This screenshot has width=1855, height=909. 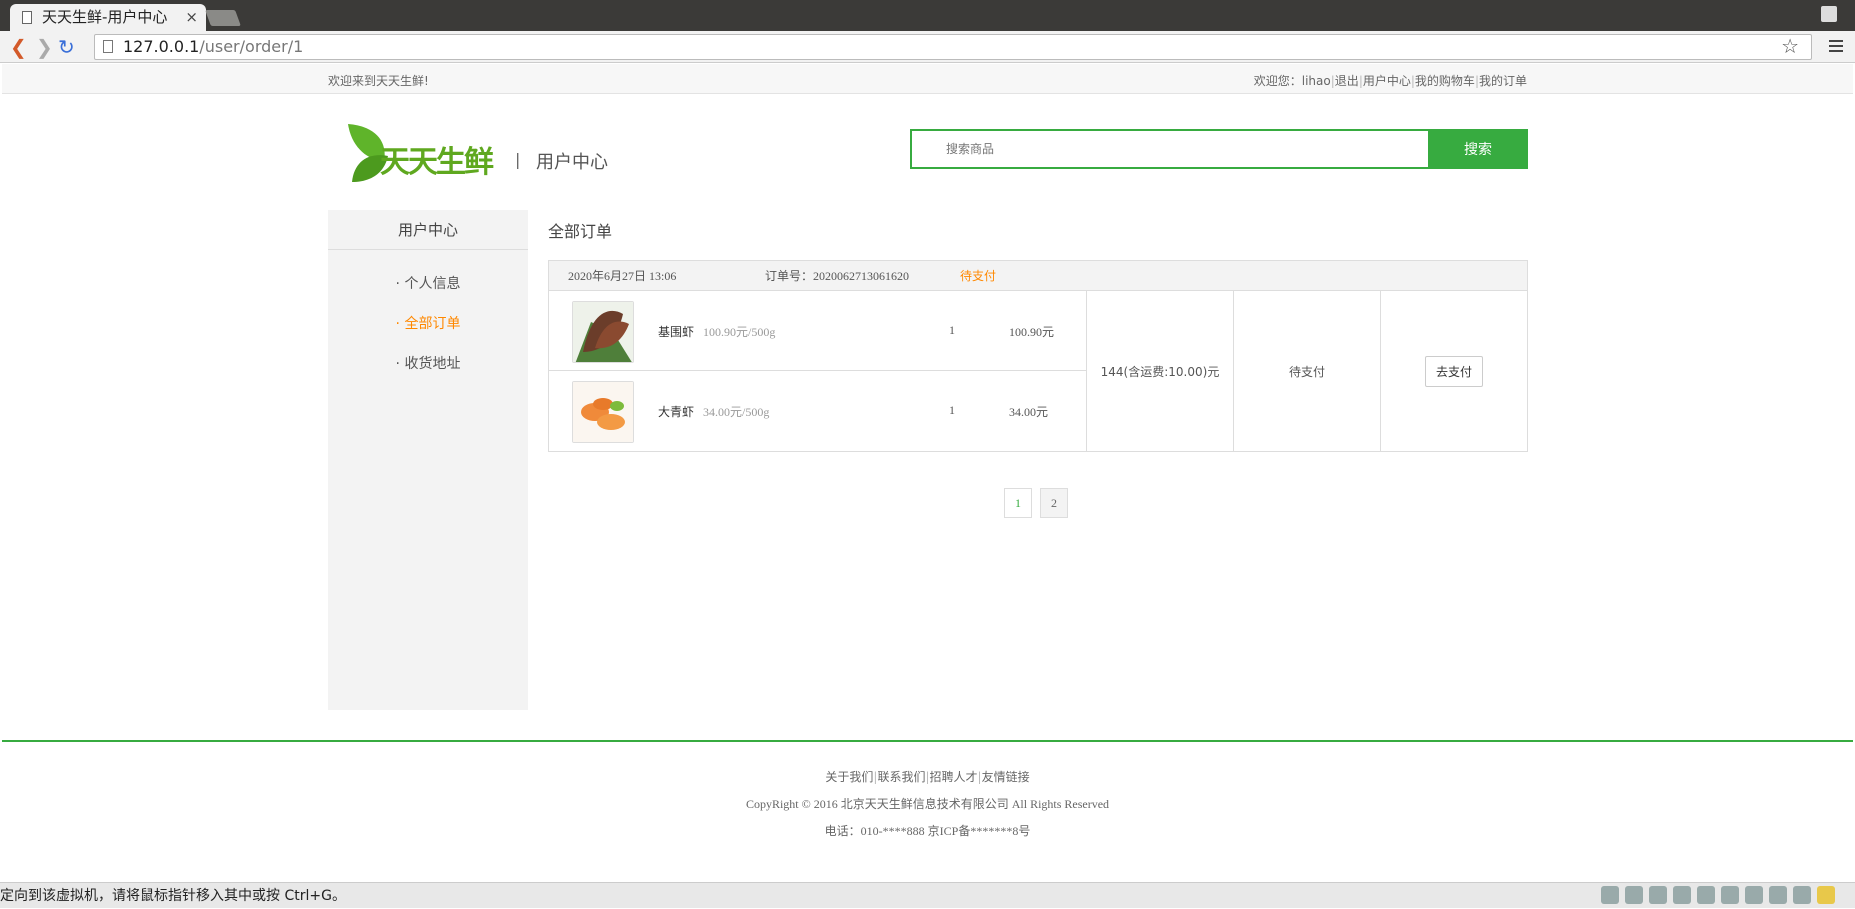 What do you see at coordinates (428, 364) in the screenshot?
I see `sidebar-item-address: · 收货地址` at bounding box center [428, 364].